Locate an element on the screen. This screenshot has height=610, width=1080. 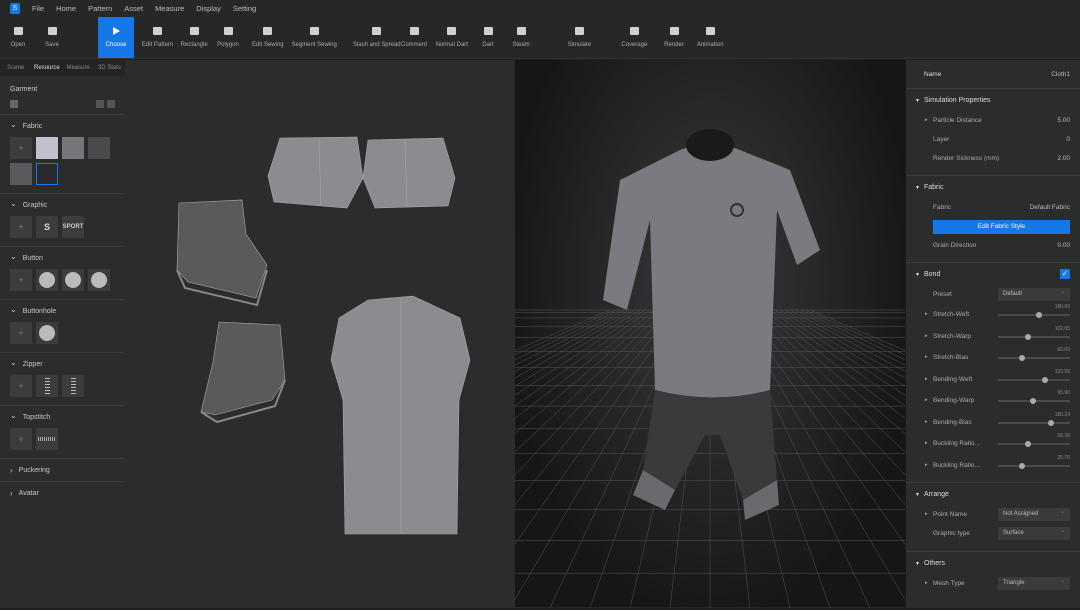
graphic-header: Graphic is located at coordinates (62, 205).